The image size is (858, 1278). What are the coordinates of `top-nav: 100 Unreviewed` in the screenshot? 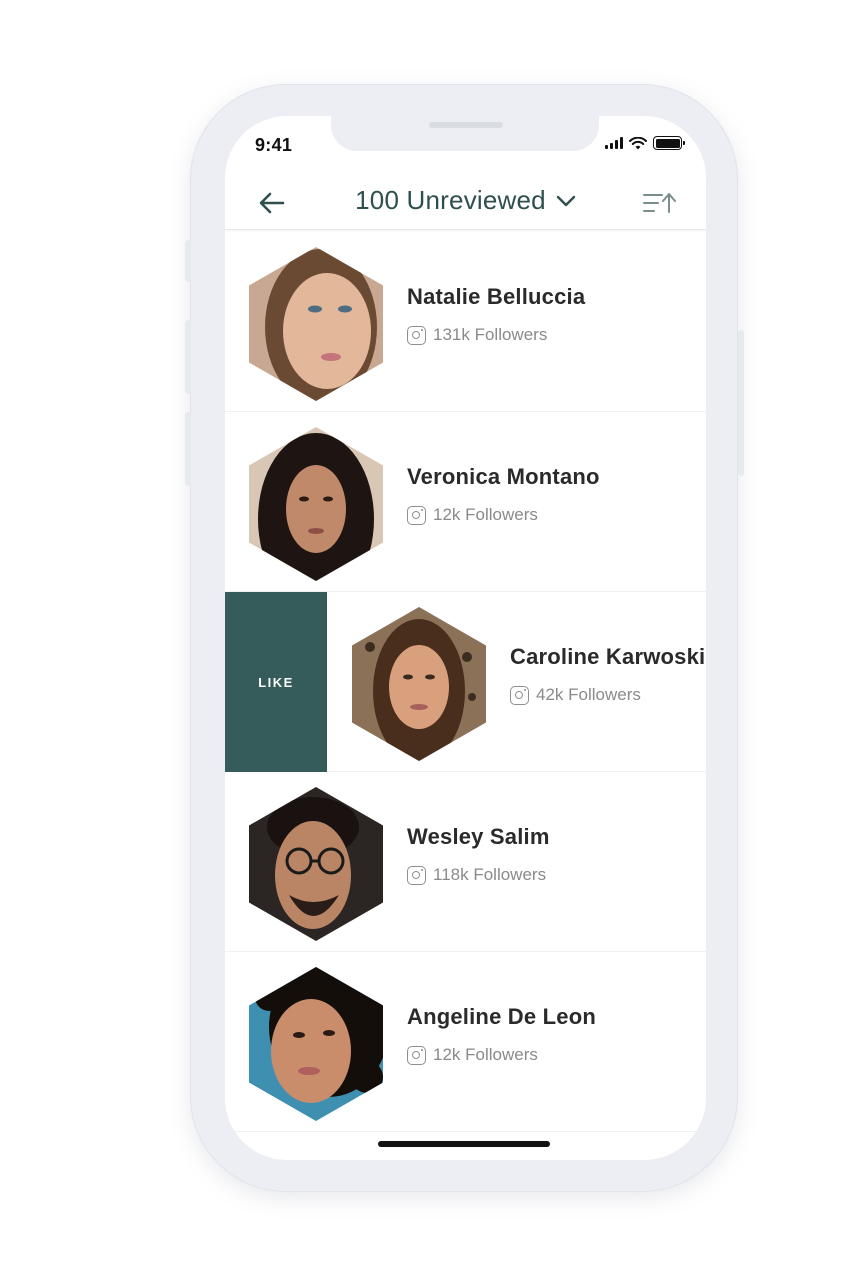 It's located at (465, 203).